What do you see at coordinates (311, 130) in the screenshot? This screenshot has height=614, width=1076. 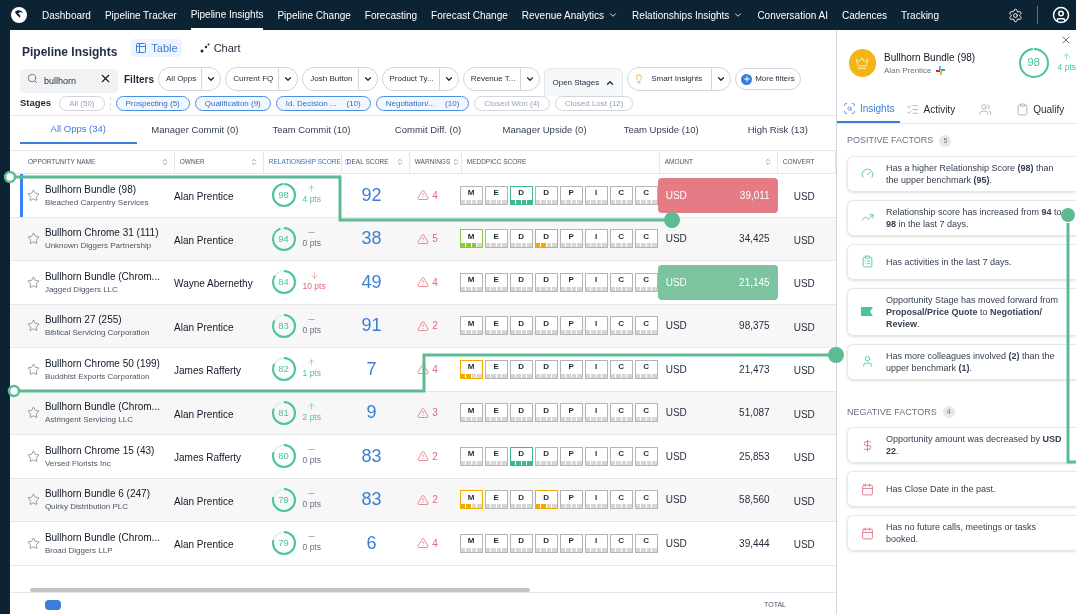 I see `segment-tab: Team Commit (10)` at bounding box center [311, 130].